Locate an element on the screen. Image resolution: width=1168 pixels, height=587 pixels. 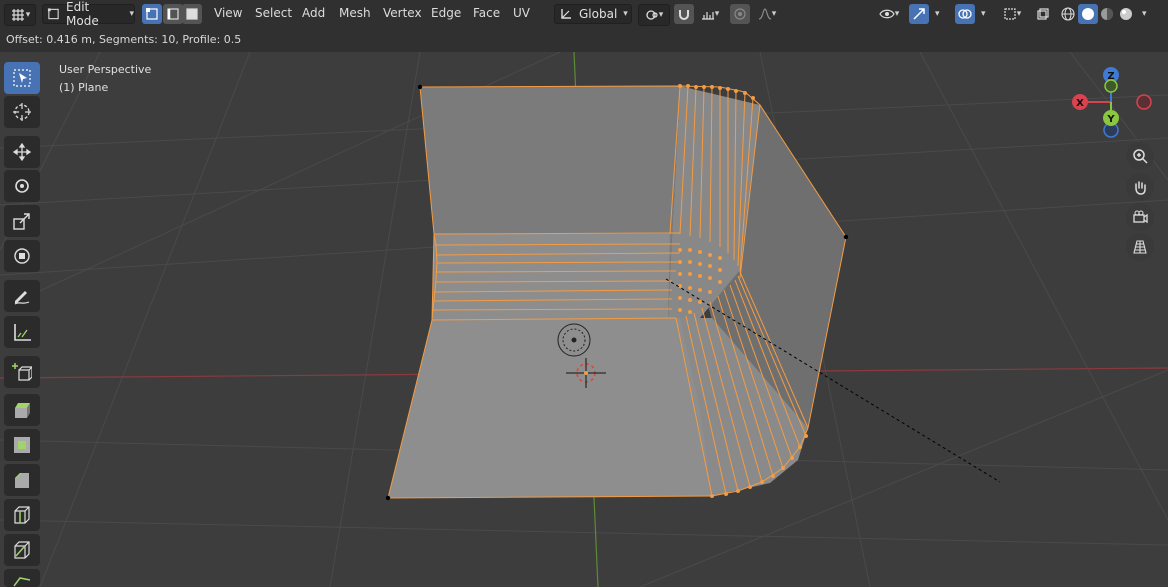
solid-sphere-icon is located at coordinates (1088, 14).